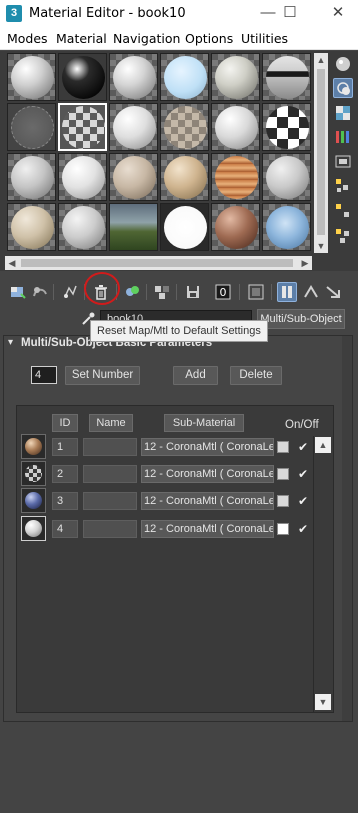 This screenshot has width=358, height=813. I want to click on set-number-button: Set Number, so click(102, 375).